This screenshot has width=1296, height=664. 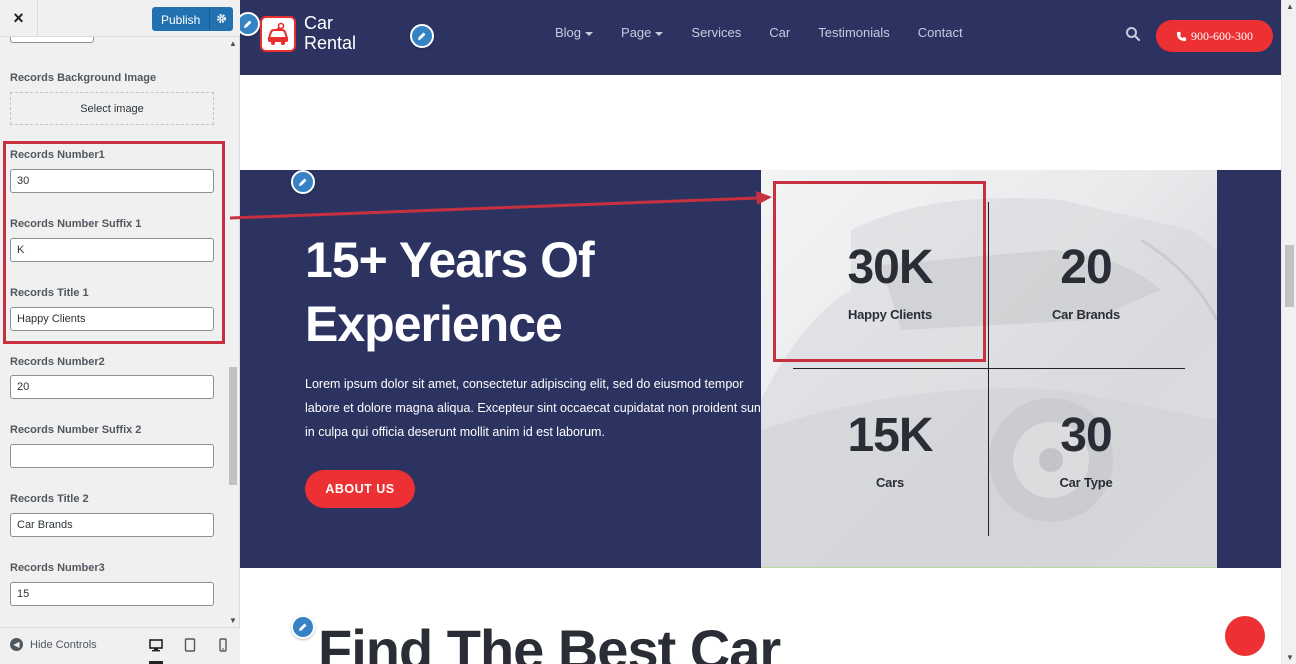 What do you see at coordinates (450, 292) in the screenshot?
I see `experience-heading: 15+ Years Of Experience` at bounding box center [450, 292].